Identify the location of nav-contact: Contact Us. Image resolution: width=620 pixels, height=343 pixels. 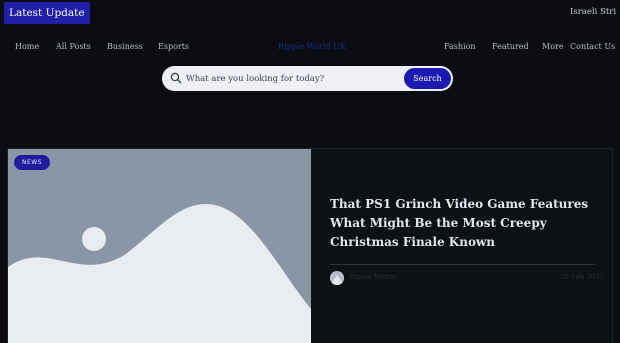
(592, 46).